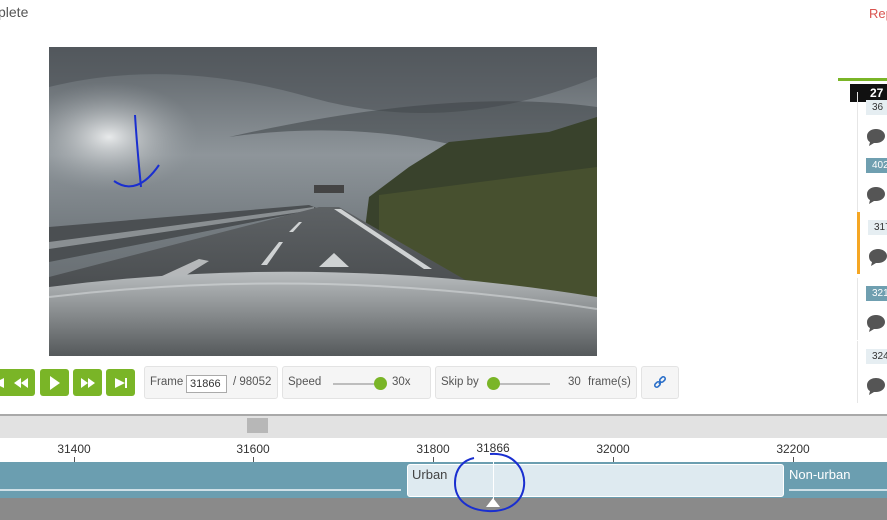 Image resolution: width=887 pixels, height=520 pixels. What do you see at coordinates (14, 12) in the screenshot?
I see `status-text: plete` at bounding box center [14, 12].